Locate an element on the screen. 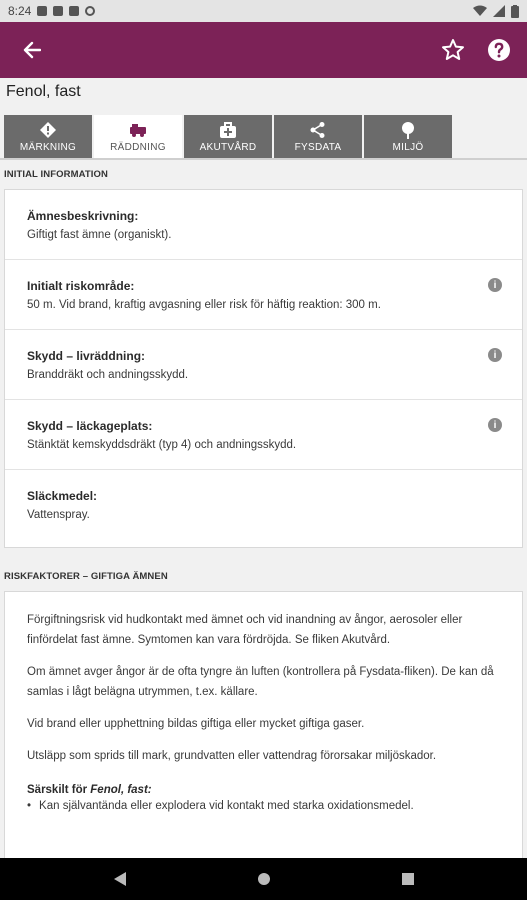 The width and height of the screenshot is (527, 900). system-nav-bar is located at coordinates (263, 879).